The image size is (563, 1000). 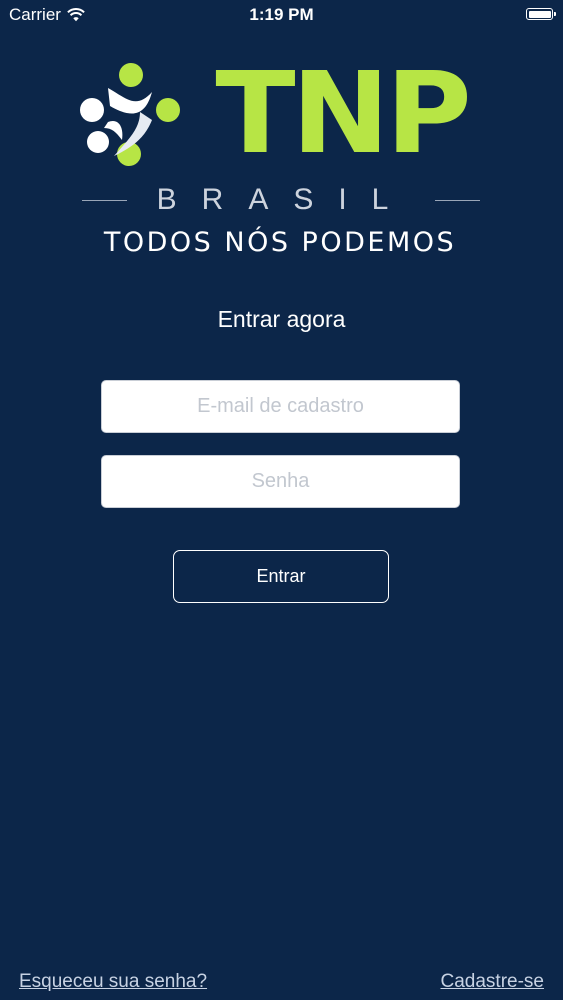 What do you see at coordinates (280, 481) in the screenshot?
I see `password-field` at bounding box center [280, 481].